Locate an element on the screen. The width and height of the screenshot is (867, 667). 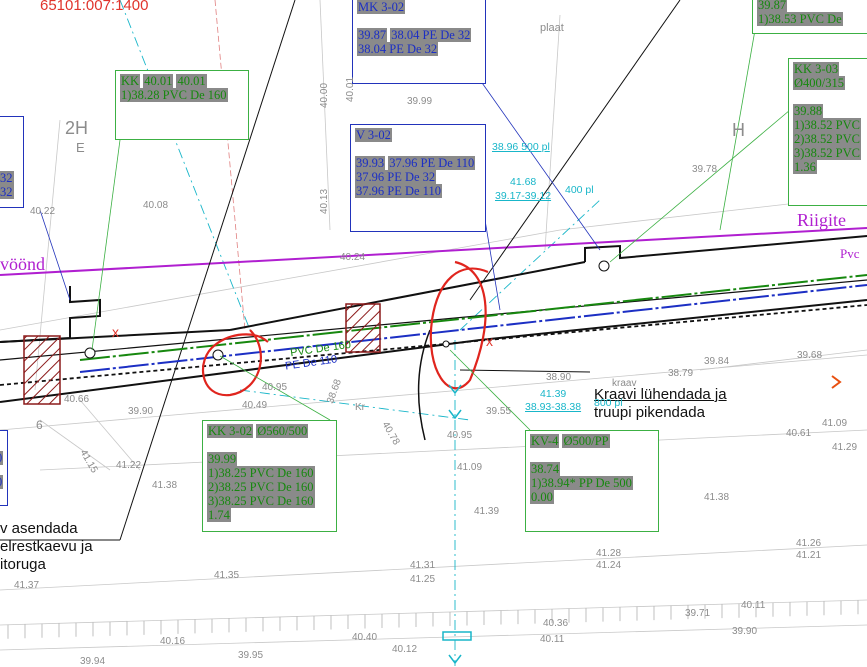
callout-line: 2)38.25 PVC De 160 is located at coordinates (261, 487).